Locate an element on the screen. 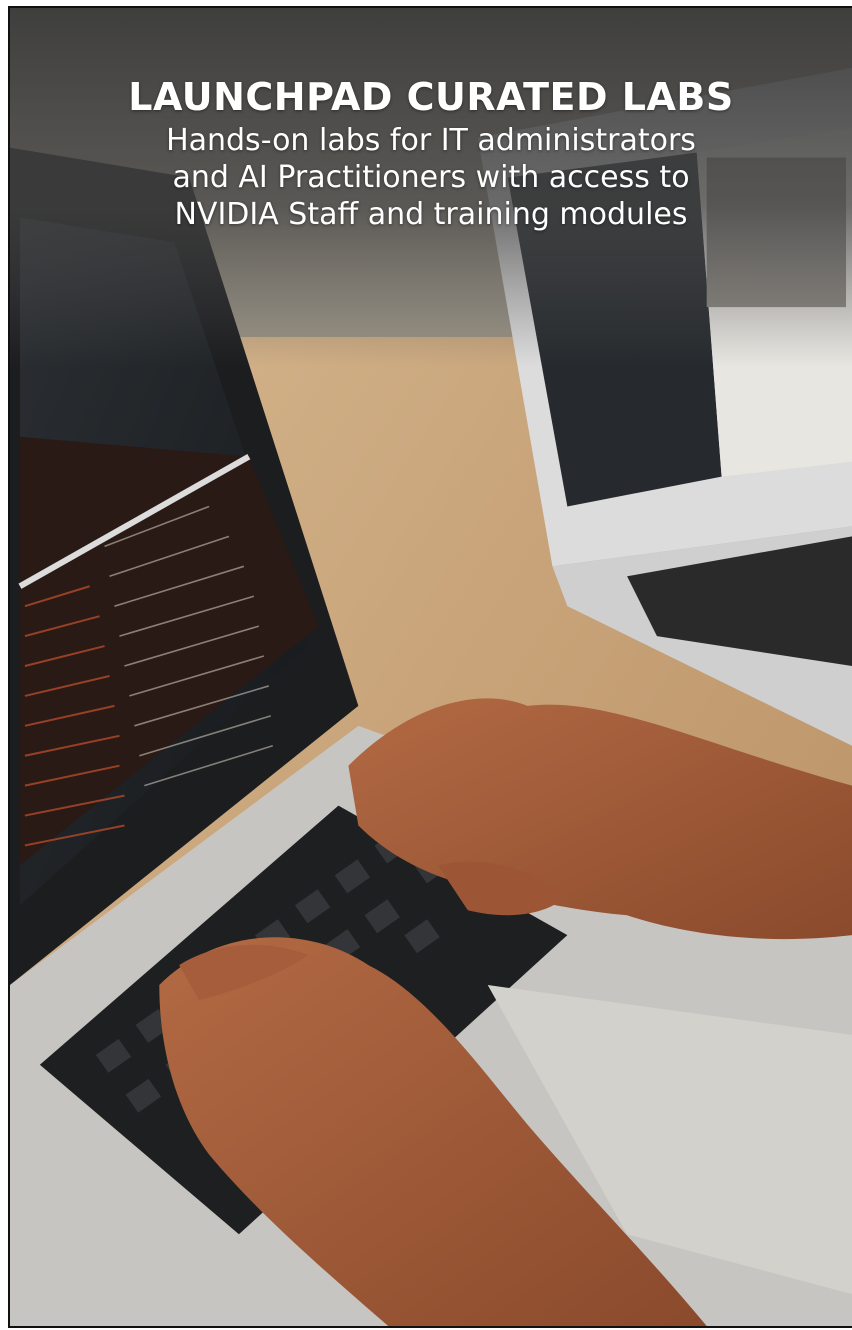  hero-subtitle-line: Hands-on labs for IT administrators is located at coordinates (431, 140).